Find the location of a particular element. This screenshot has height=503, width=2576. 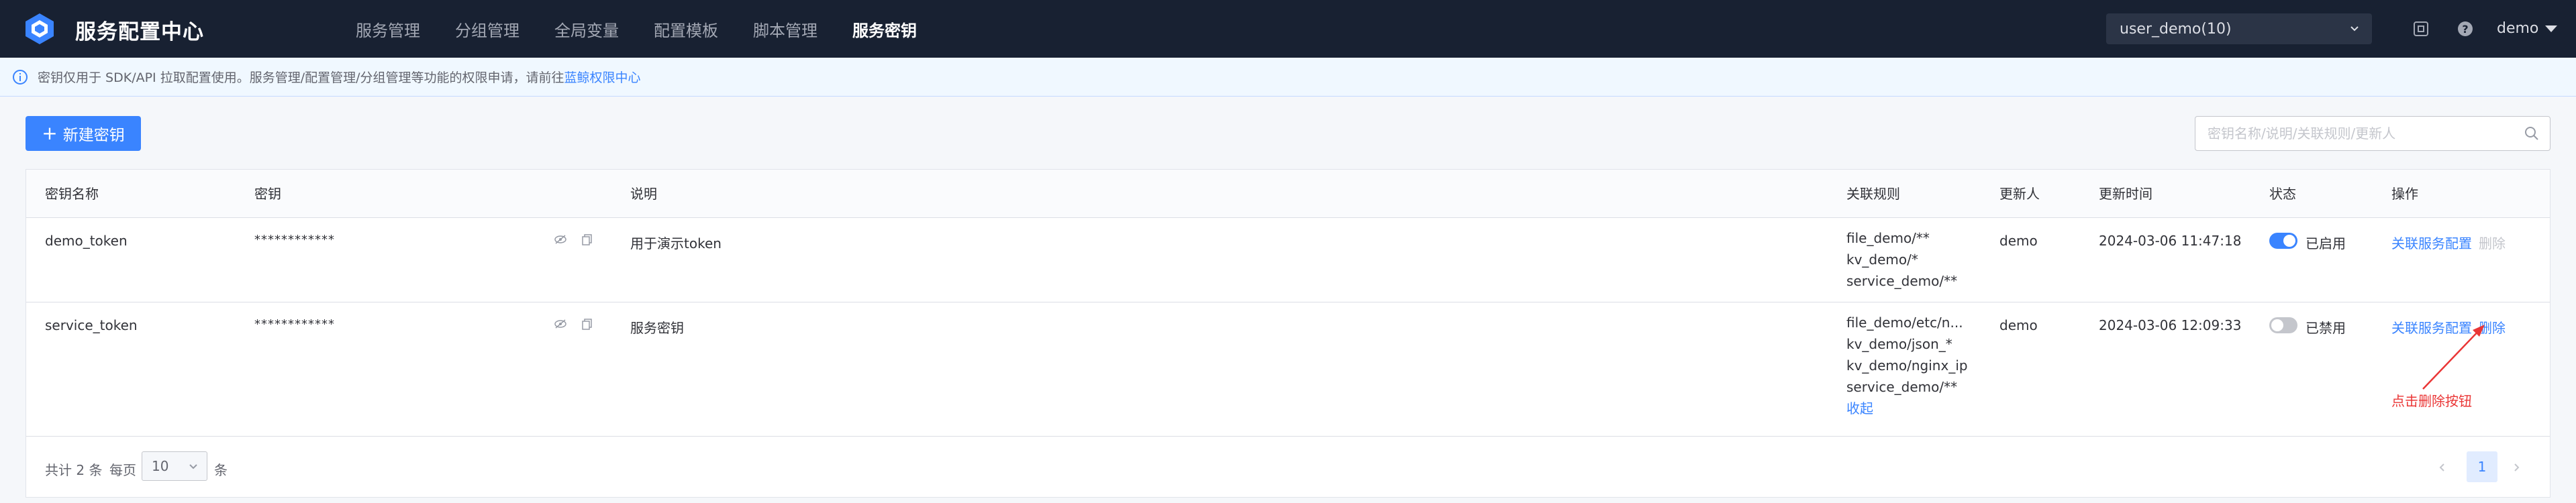

create-key-button: + 新建密钥 is located at coordinates (83, 133).